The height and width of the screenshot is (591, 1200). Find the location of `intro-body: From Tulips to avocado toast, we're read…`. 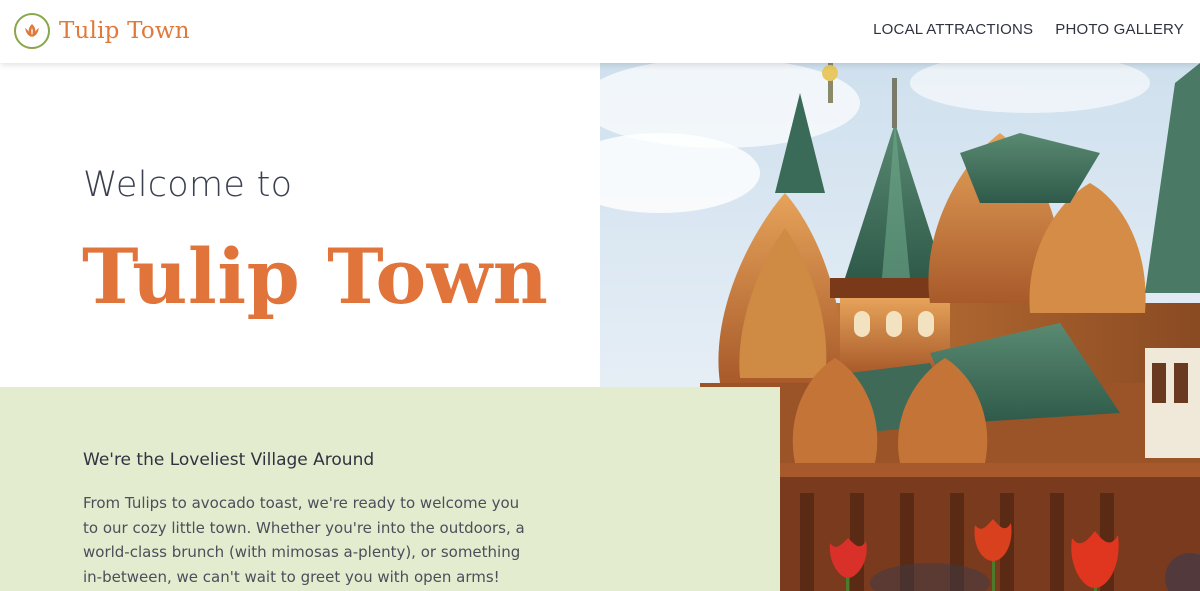

intro-body: From Tulips to avocado toast, we're read… is located at coordinates (304, 540).